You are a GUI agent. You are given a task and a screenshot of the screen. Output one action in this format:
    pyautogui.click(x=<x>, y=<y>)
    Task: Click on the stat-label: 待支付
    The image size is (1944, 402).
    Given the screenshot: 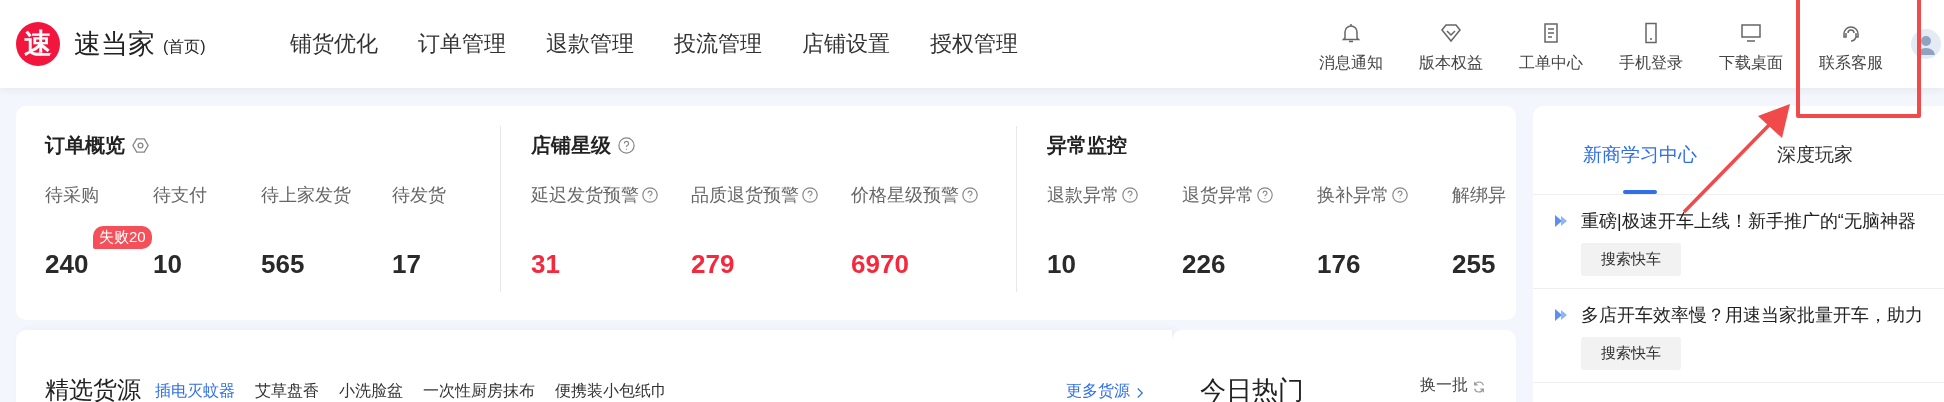 What is the action you would take?
    pyautogui.click(x=180, y=195)
    